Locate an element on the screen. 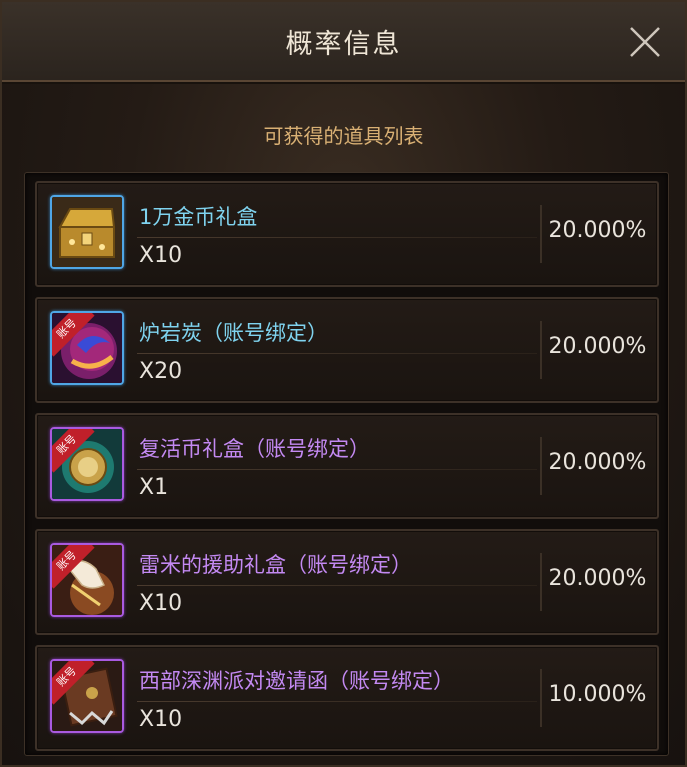 Image resolution: width=687 pixels, height=767 pixels. invitation-icon: 账号 is located at coordinates (87, 696).